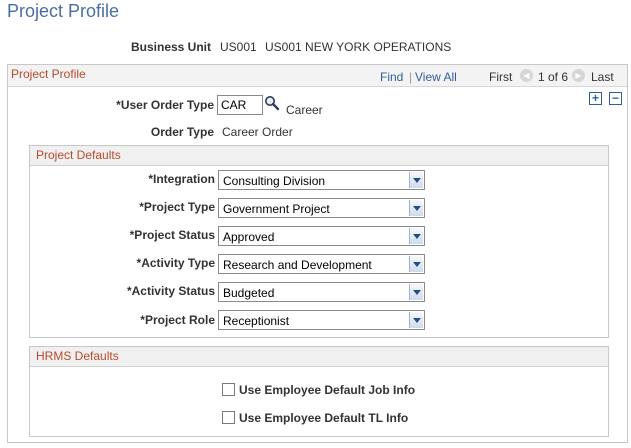  Describe the element at coordinates (257, 132) in the screenshot. I see `order-type-value: Career Order` at that location.